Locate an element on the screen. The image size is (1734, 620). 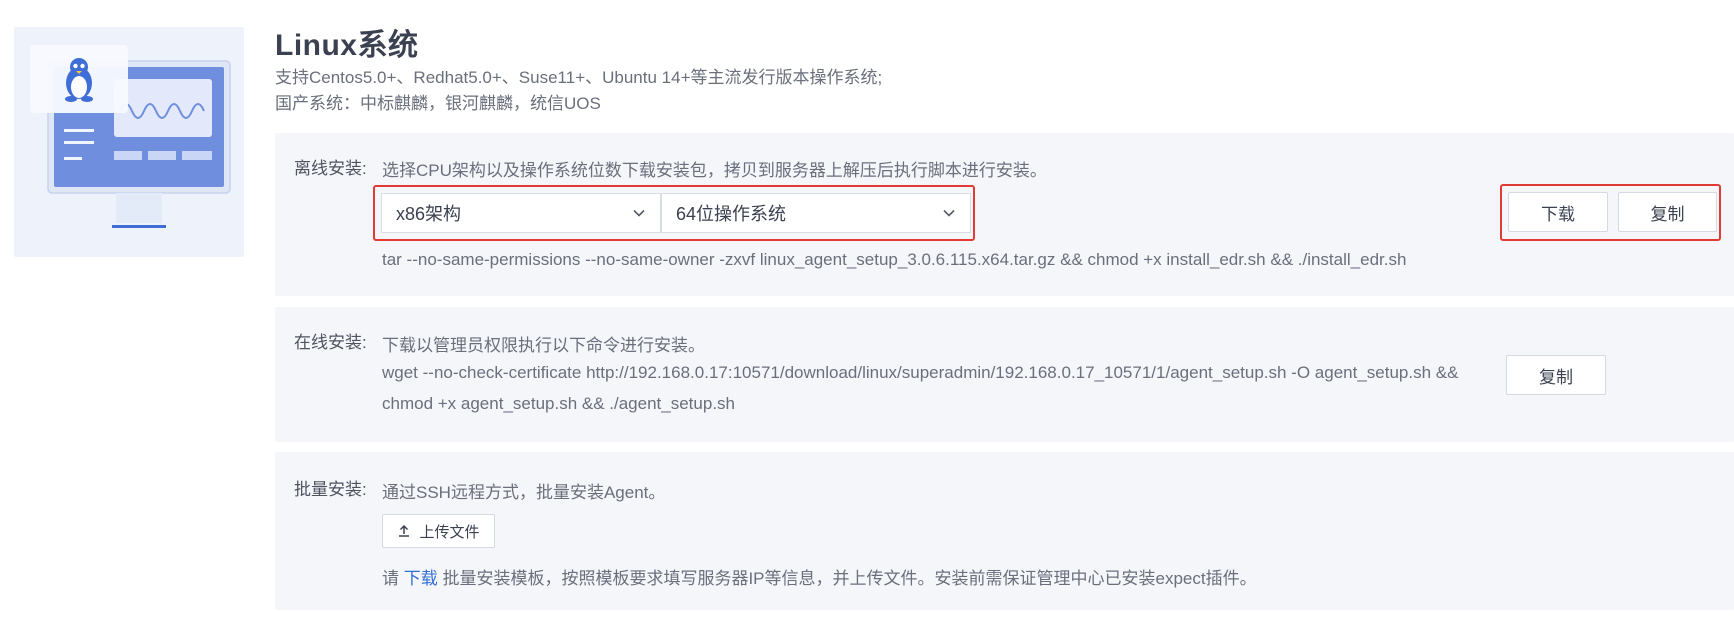
copy-offline-command-button: 复制 is located at coordinates (1667, 212).